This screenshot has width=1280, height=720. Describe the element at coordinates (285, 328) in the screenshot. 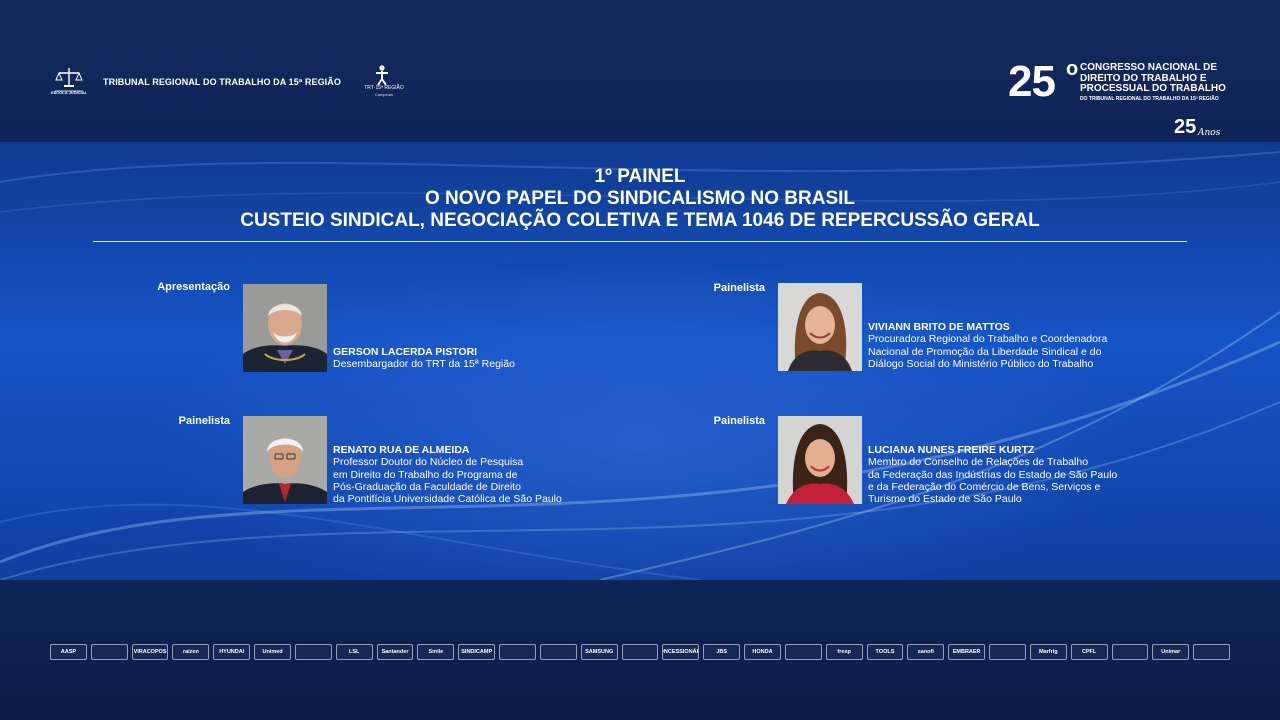

I see `speaker-photo-pistori` at that location.